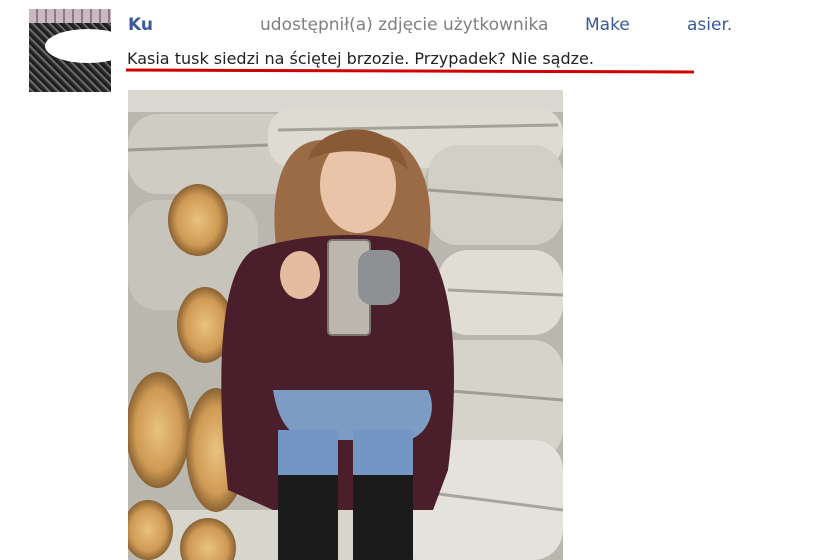 The height and width of the screenshot is (560, 840). What do you see at coordinates (78, 46) in the screenshot?
I see `avatar-redaction` at bounding box center [78, 46].